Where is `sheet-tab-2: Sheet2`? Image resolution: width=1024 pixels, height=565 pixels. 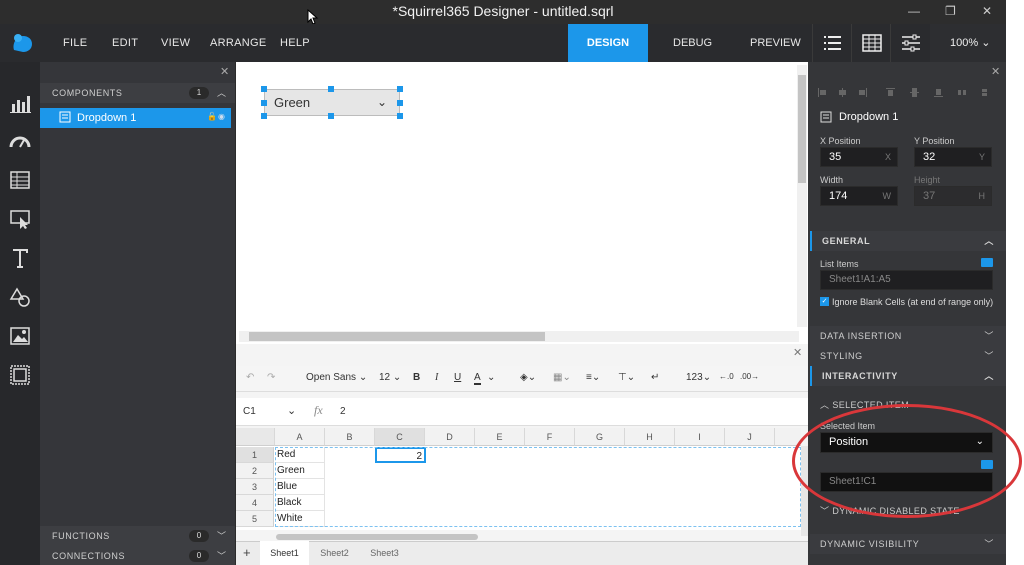 sheet-tab-2: Sheet2 is located at coordinates (334, 553).